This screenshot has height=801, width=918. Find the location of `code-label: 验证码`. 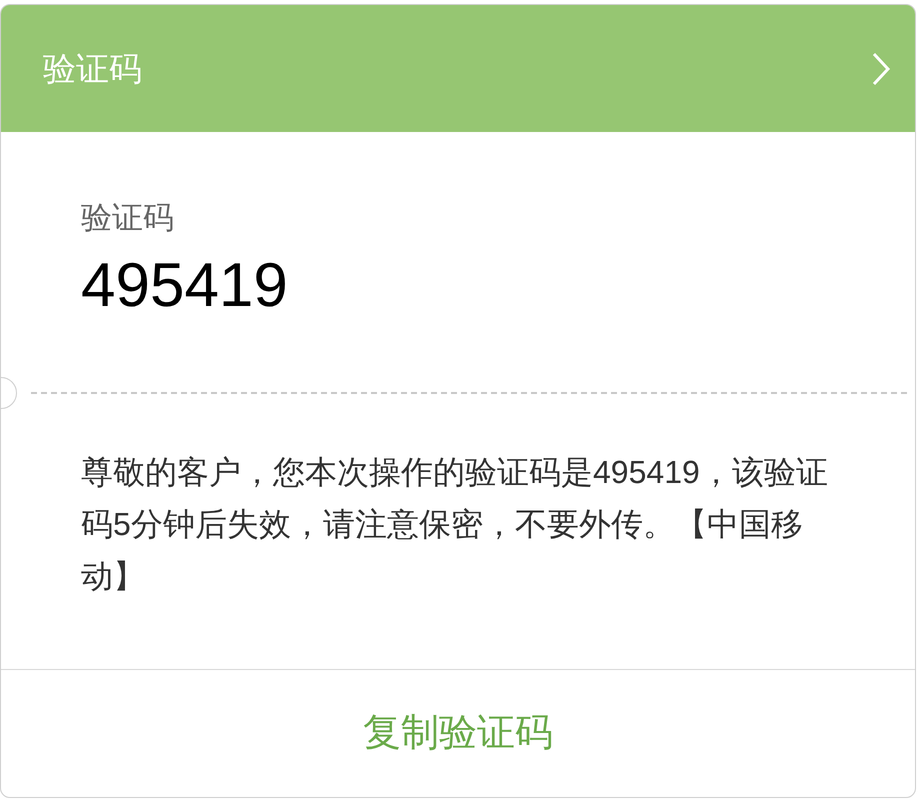

code-label: 验证码 is located at coordinates (127, 218).